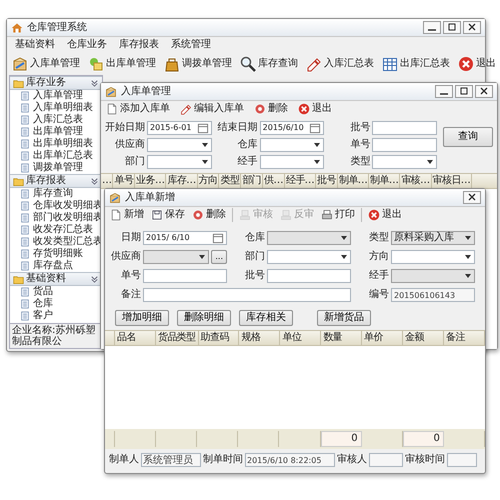  I want to click on sidebar-item: 库存盘点, so click(56, 266).